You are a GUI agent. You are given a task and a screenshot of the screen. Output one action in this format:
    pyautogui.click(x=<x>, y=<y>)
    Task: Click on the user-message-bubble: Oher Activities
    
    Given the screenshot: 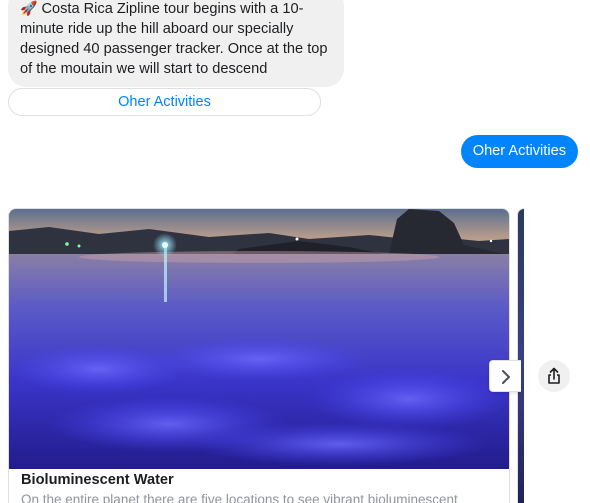 What is the action you would take?
    pyautogui.click(x=519, y=151)
    